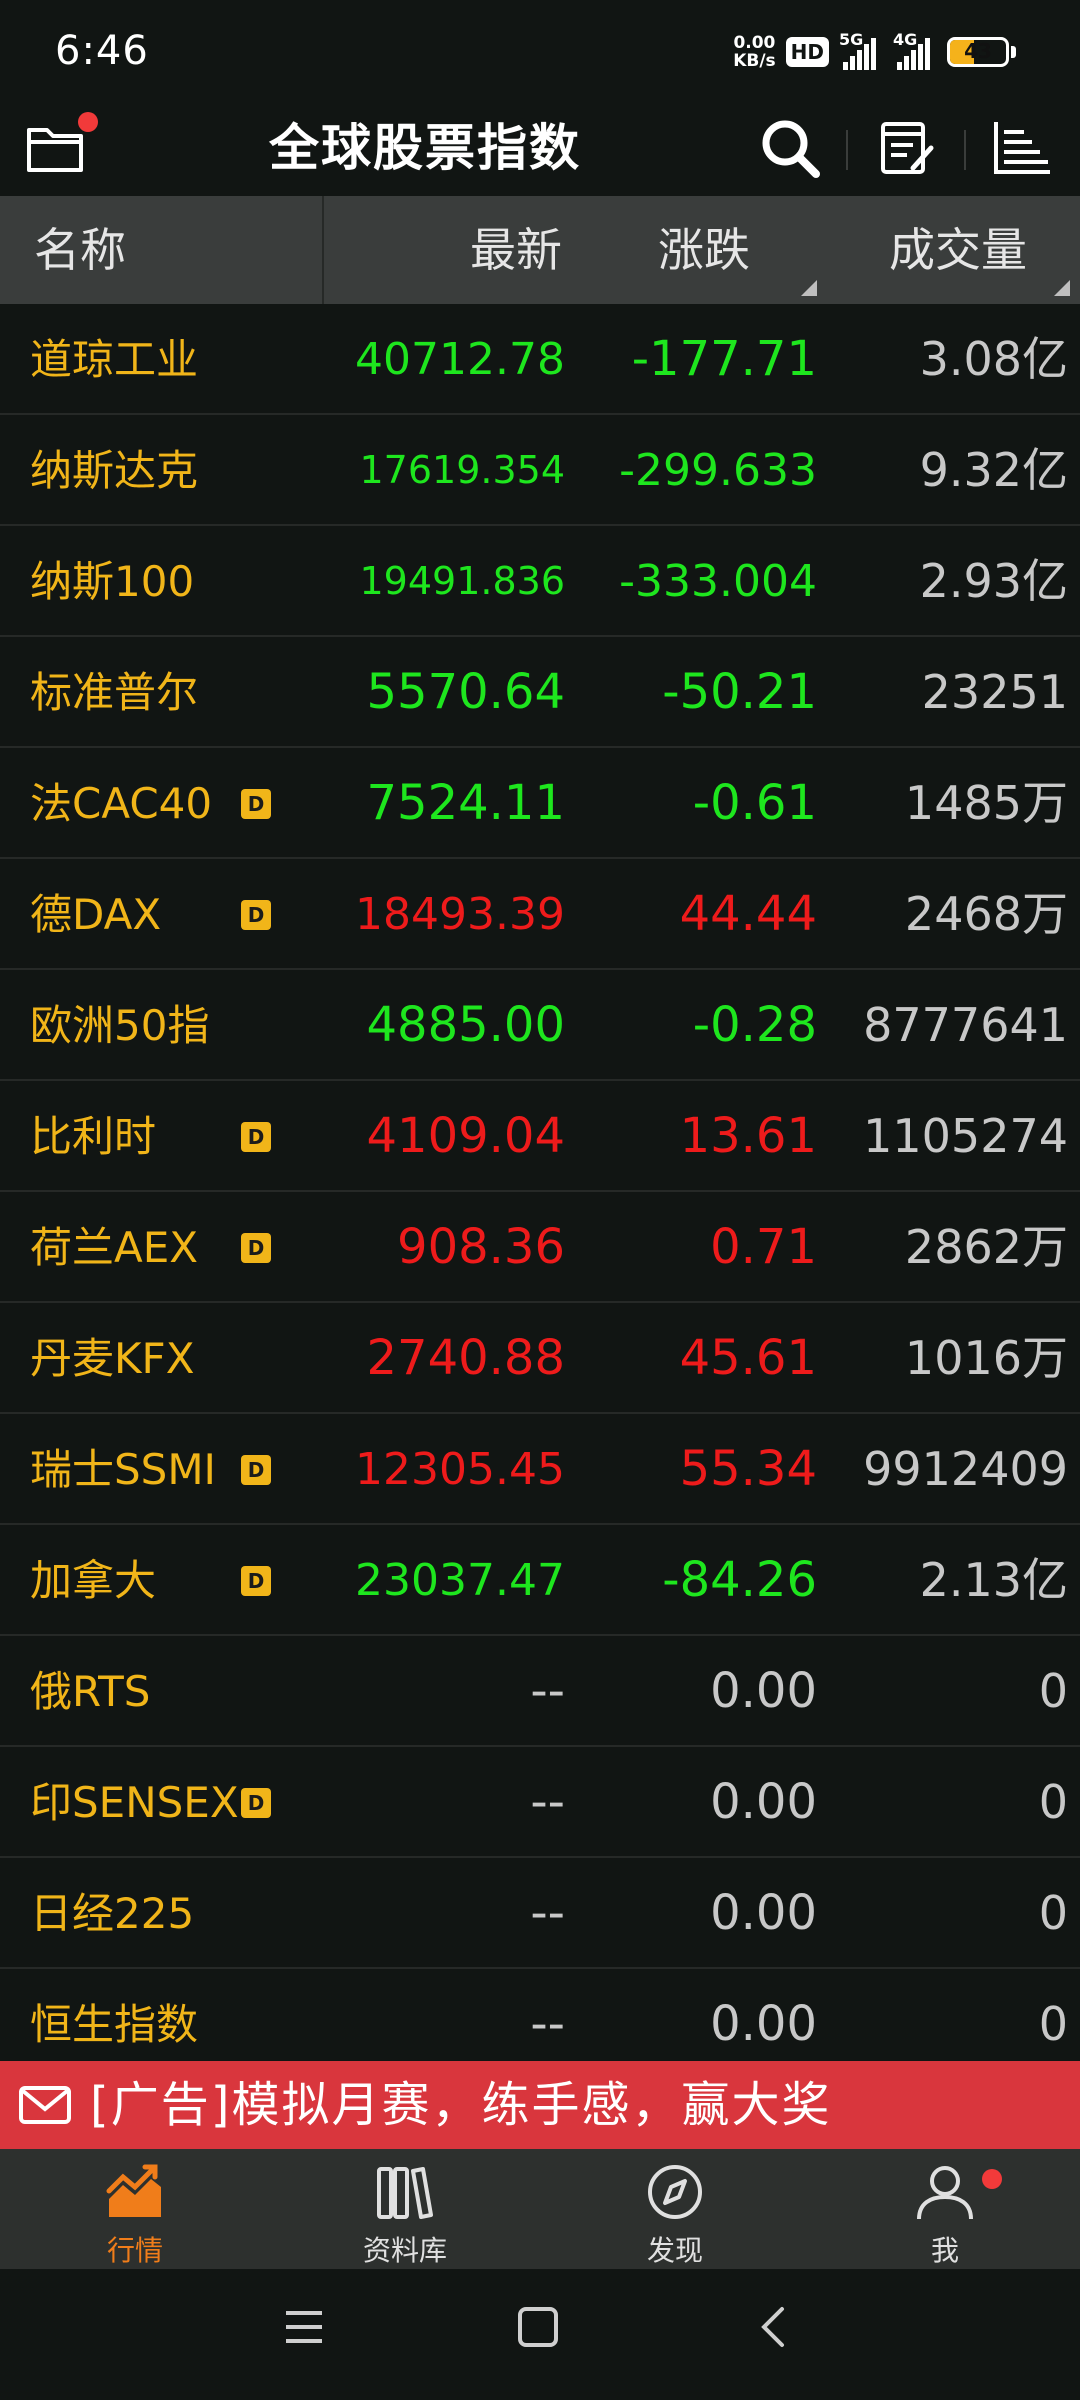  What do you see at coordinates (112, 1358) in the screenshot?
I see `index-name: 丹麦KFX` at bounding box center [112, 1358].